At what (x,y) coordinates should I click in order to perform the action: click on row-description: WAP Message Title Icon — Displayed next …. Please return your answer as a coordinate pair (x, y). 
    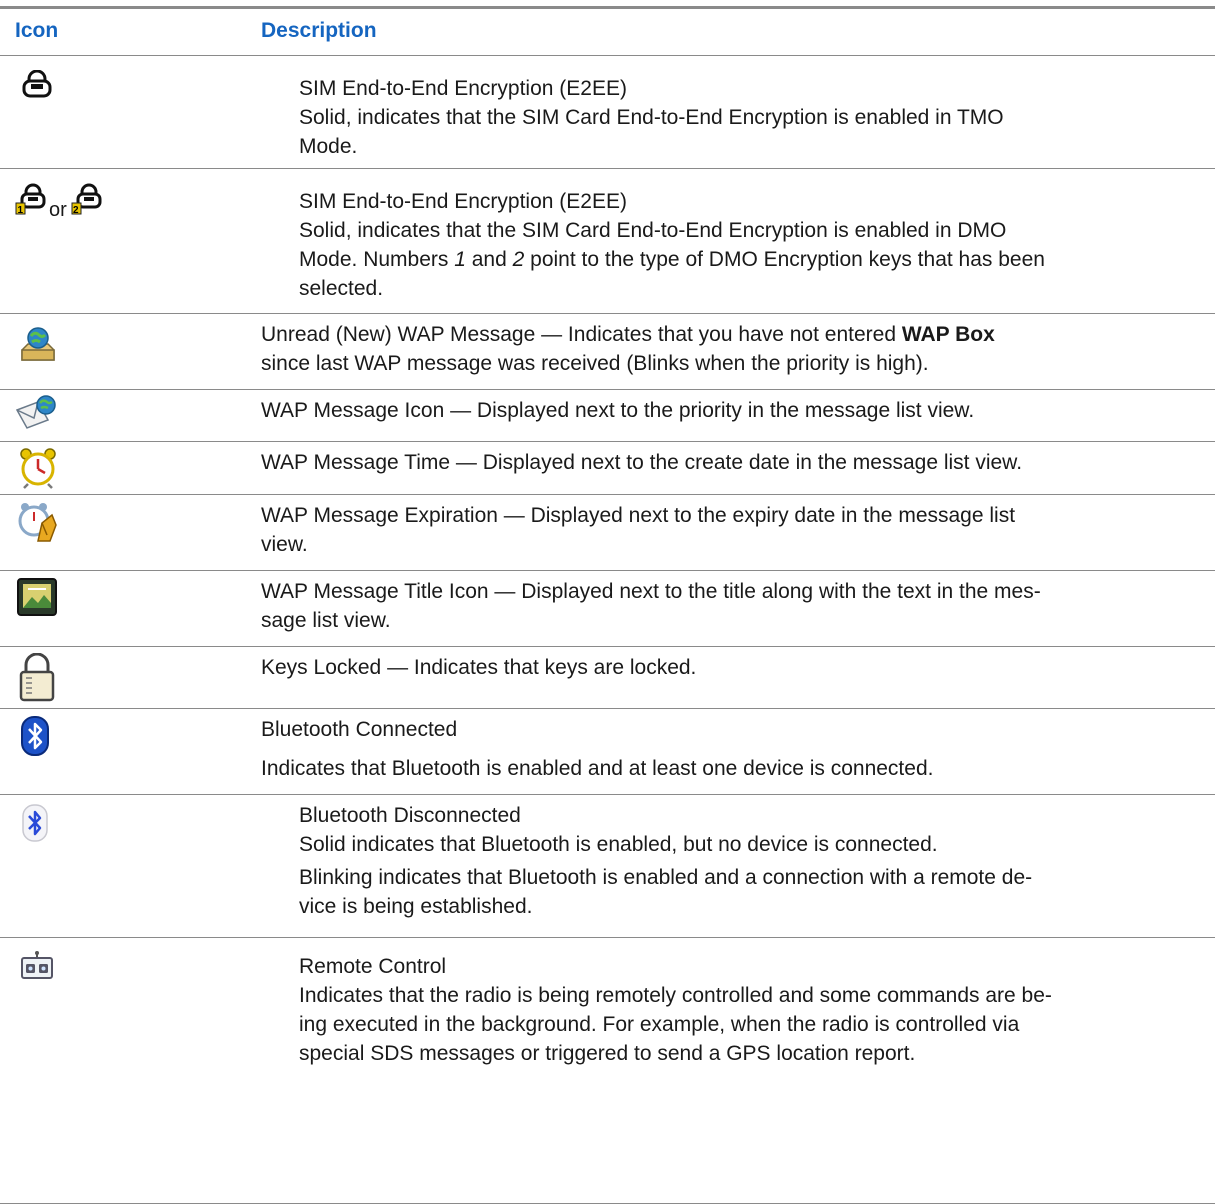
    Looking at the image, I should click on (726, 606).